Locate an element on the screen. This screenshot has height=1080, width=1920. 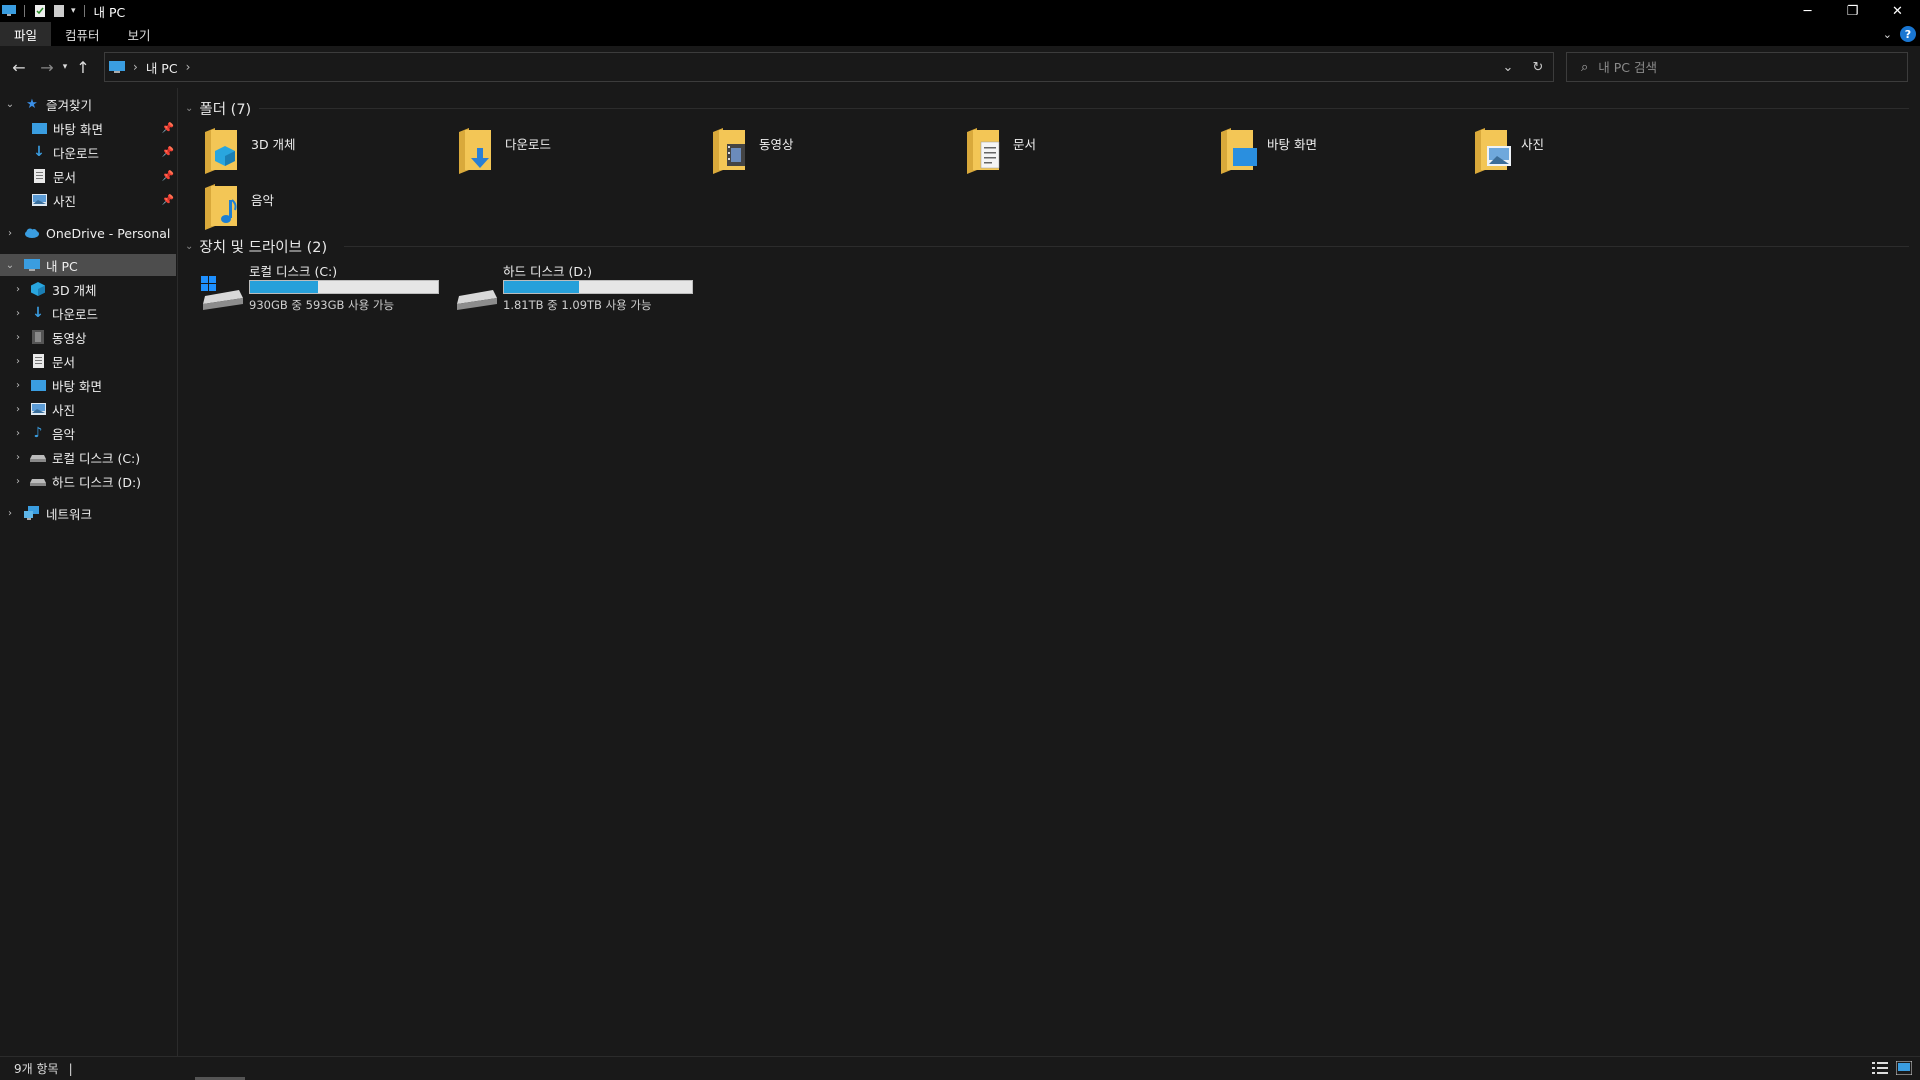
folders-group-header: ⌄ 폴더 (7) is located at coordinates (218, 108).